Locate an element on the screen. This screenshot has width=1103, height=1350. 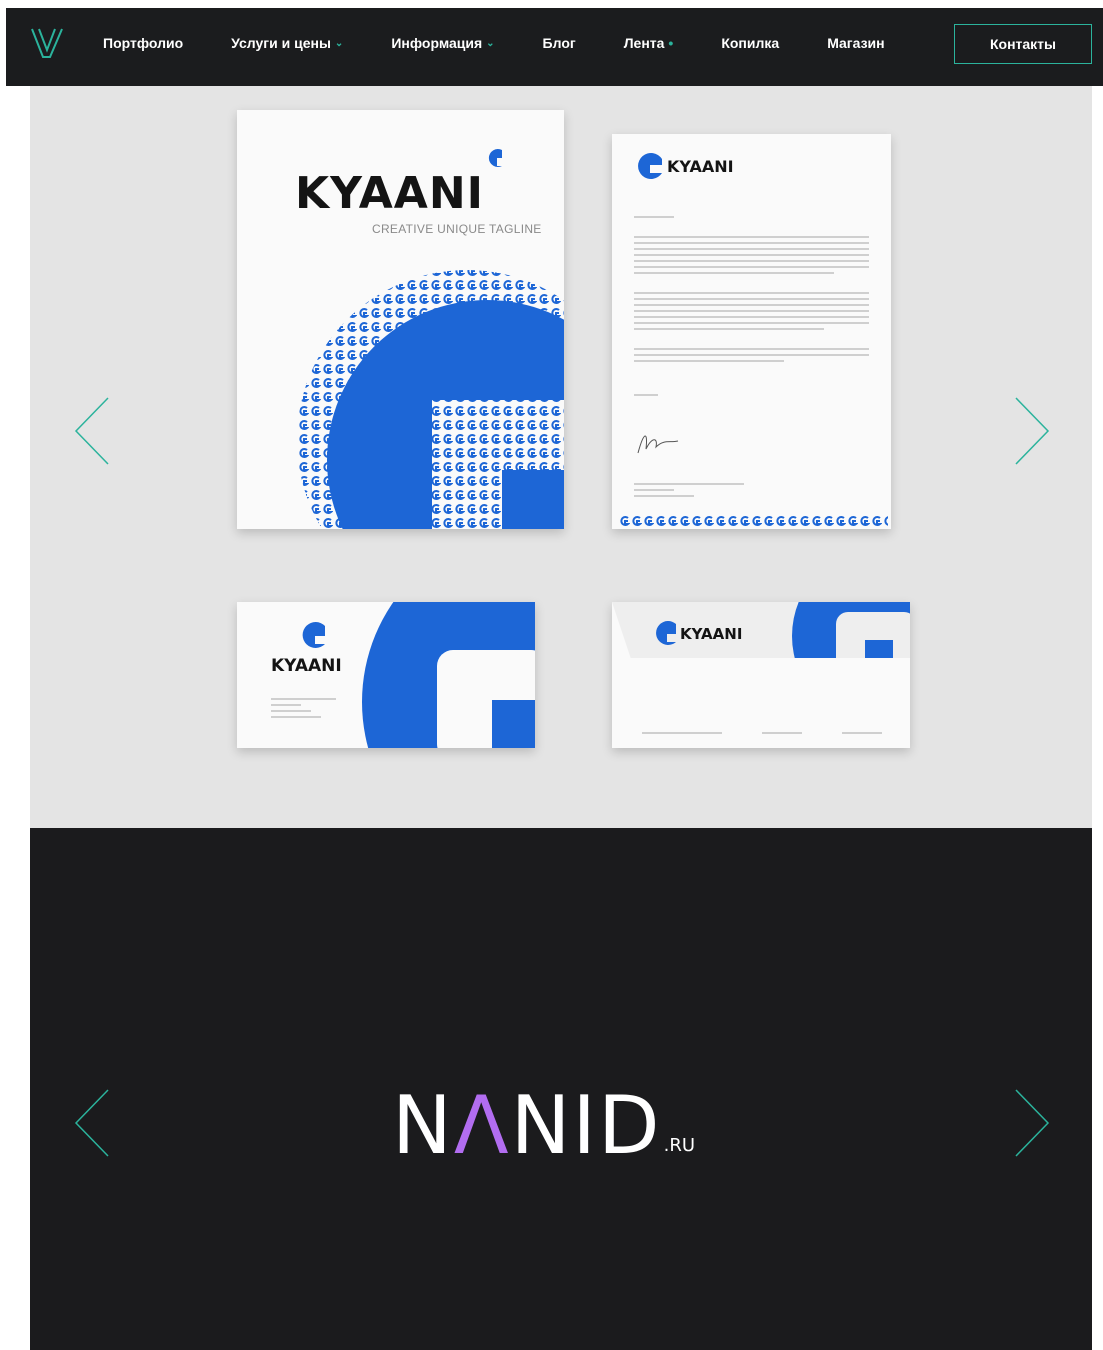
nav-label: Услуги и цены is located at coordinates (281, 43).